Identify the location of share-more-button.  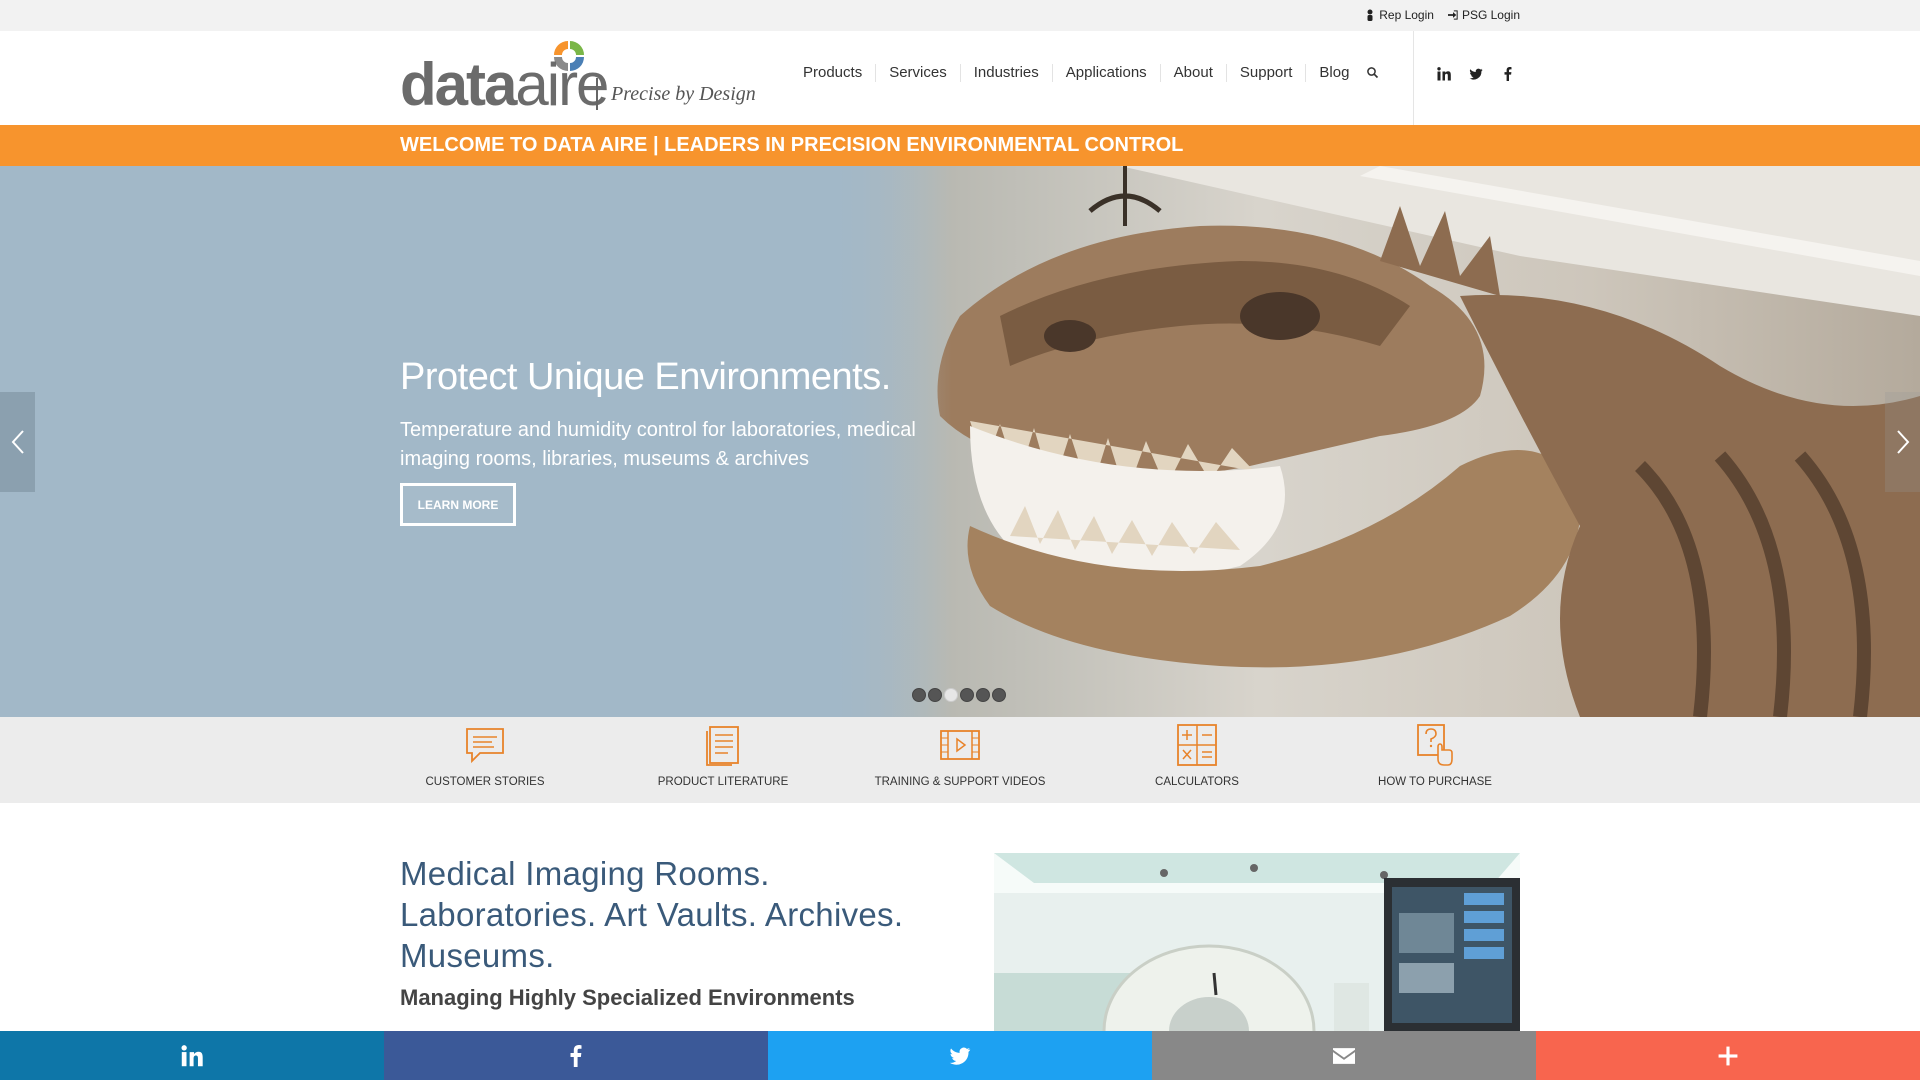
(1728, 1055).